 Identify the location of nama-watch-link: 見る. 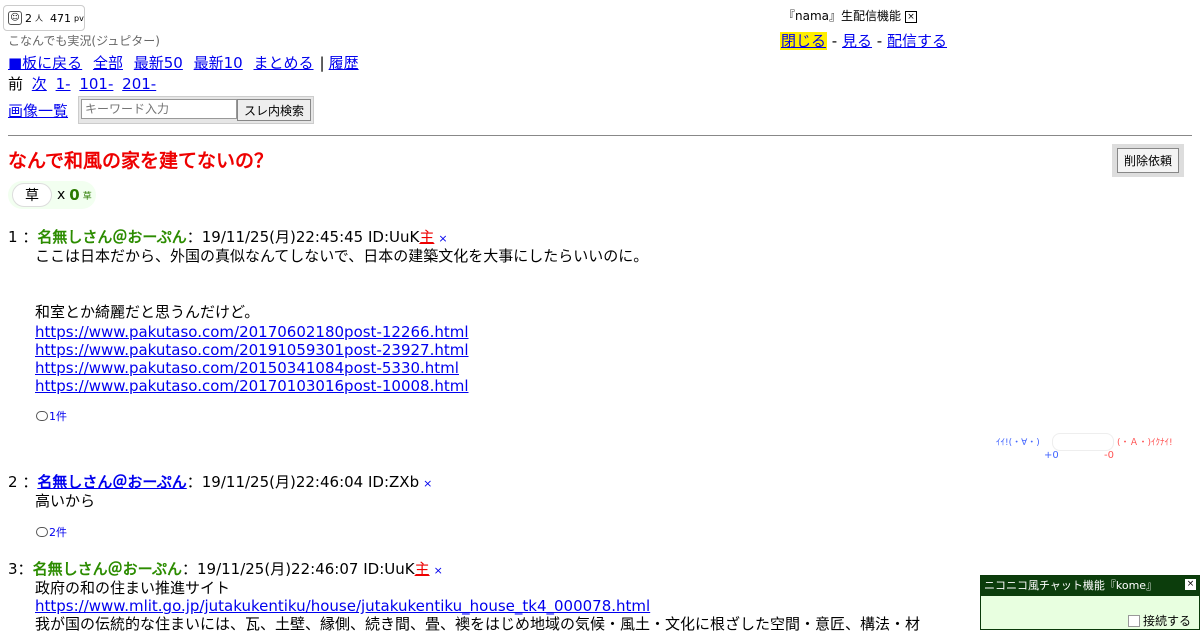
(857, 41).